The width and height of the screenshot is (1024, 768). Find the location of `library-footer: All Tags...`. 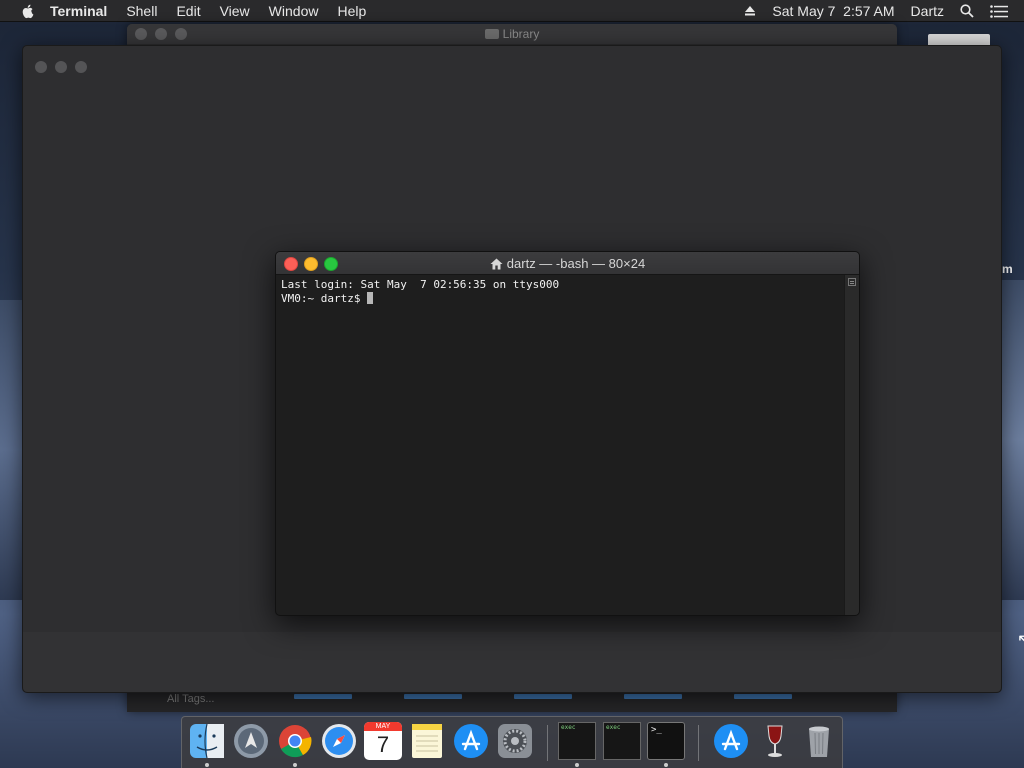

library-footer: All Tags... is located at coordinates (512, 701).